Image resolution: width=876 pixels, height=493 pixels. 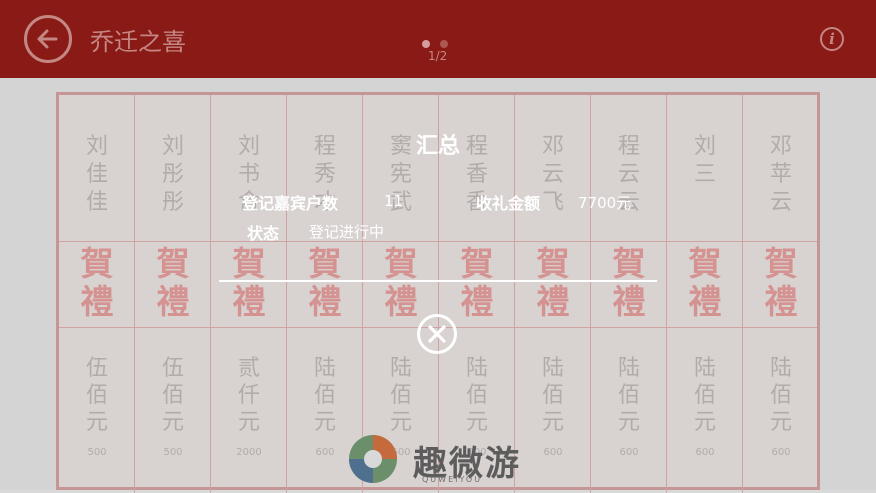 I want to click on total-amount-label: 收礼金额, so click(x=508, y=203).